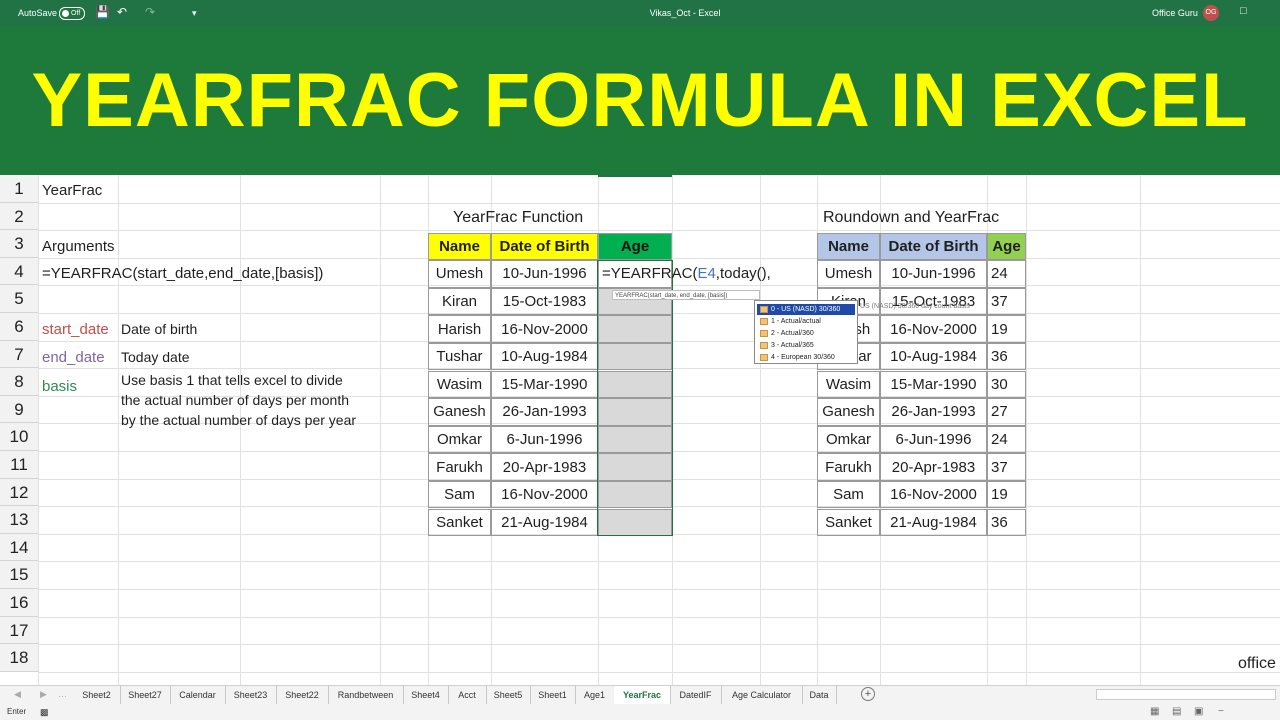  Describe the element at coordinates (933, 412) in the screenshot. I see `table2-dob-cell: 26-Jan-1993` at that location.